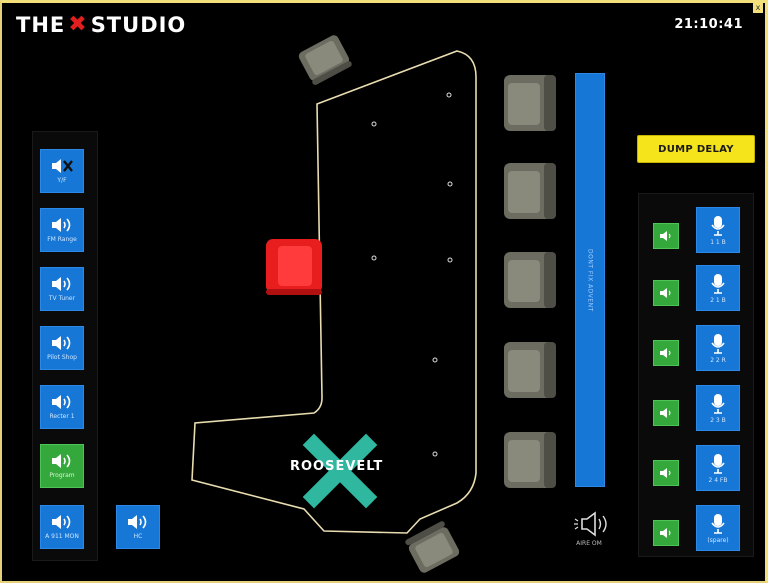 The height and width of the screenshot is (583, 768). I want to click on delay-control-bar: DONT FIX ADVENT, so click(590, 280).